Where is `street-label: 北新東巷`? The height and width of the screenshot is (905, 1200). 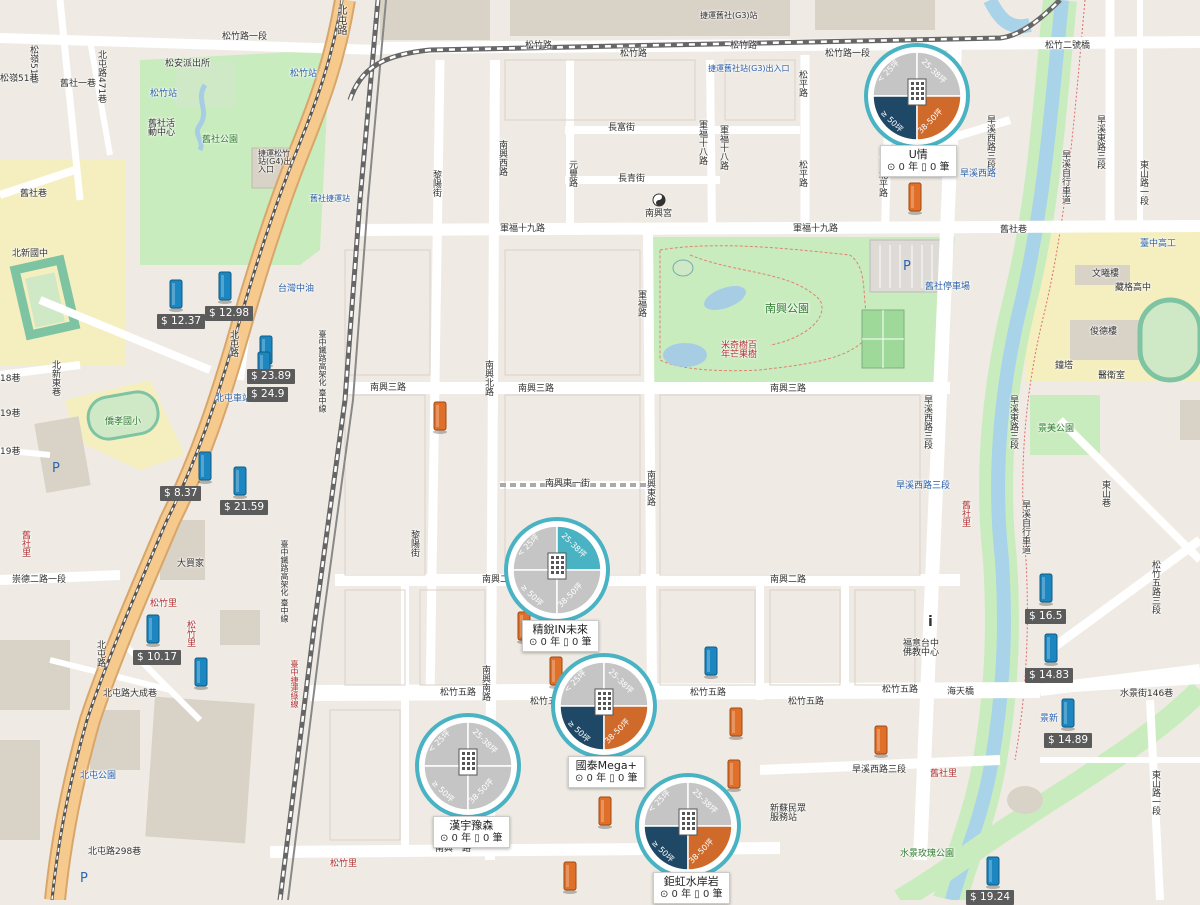 street-label: 北新東巷 is located at coordinates (55, 378).